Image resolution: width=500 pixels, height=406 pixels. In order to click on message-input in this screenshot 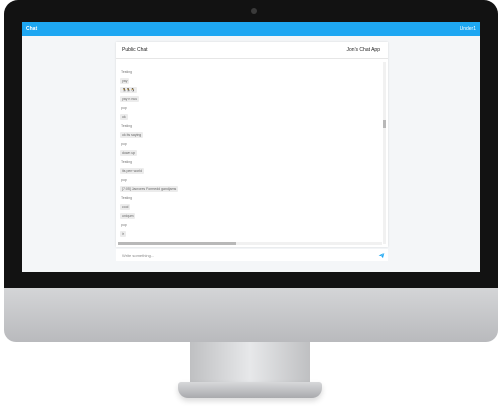, I will do `click(244, 255)`.